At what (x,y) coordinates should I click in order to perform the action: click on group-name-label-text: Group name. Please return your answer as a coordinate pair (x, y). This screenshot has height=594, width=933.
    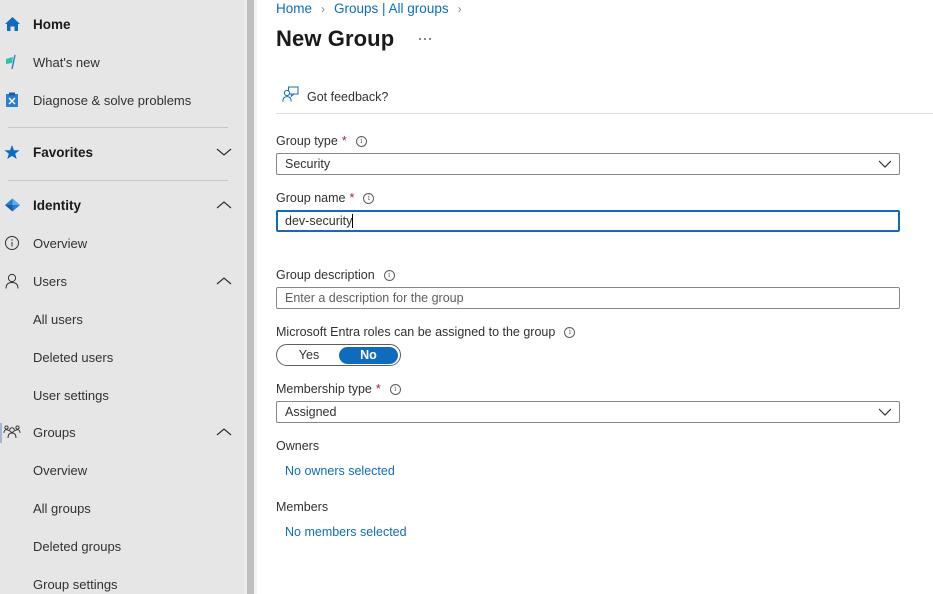
    Looking at the image, I should click on (311, 198).